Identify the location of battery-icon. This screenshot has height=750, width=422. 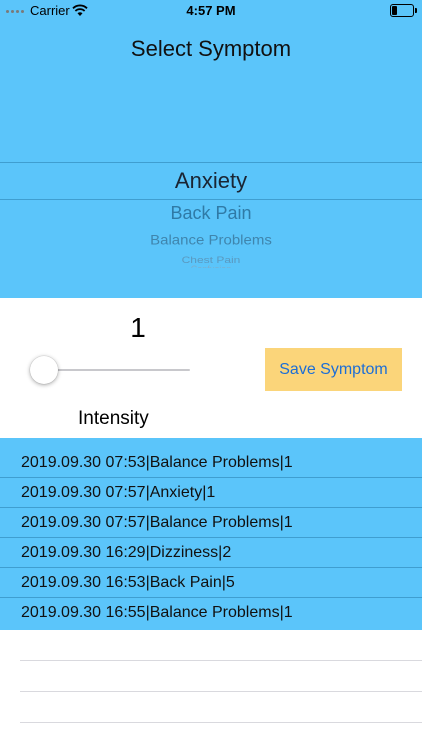
(403, 10).